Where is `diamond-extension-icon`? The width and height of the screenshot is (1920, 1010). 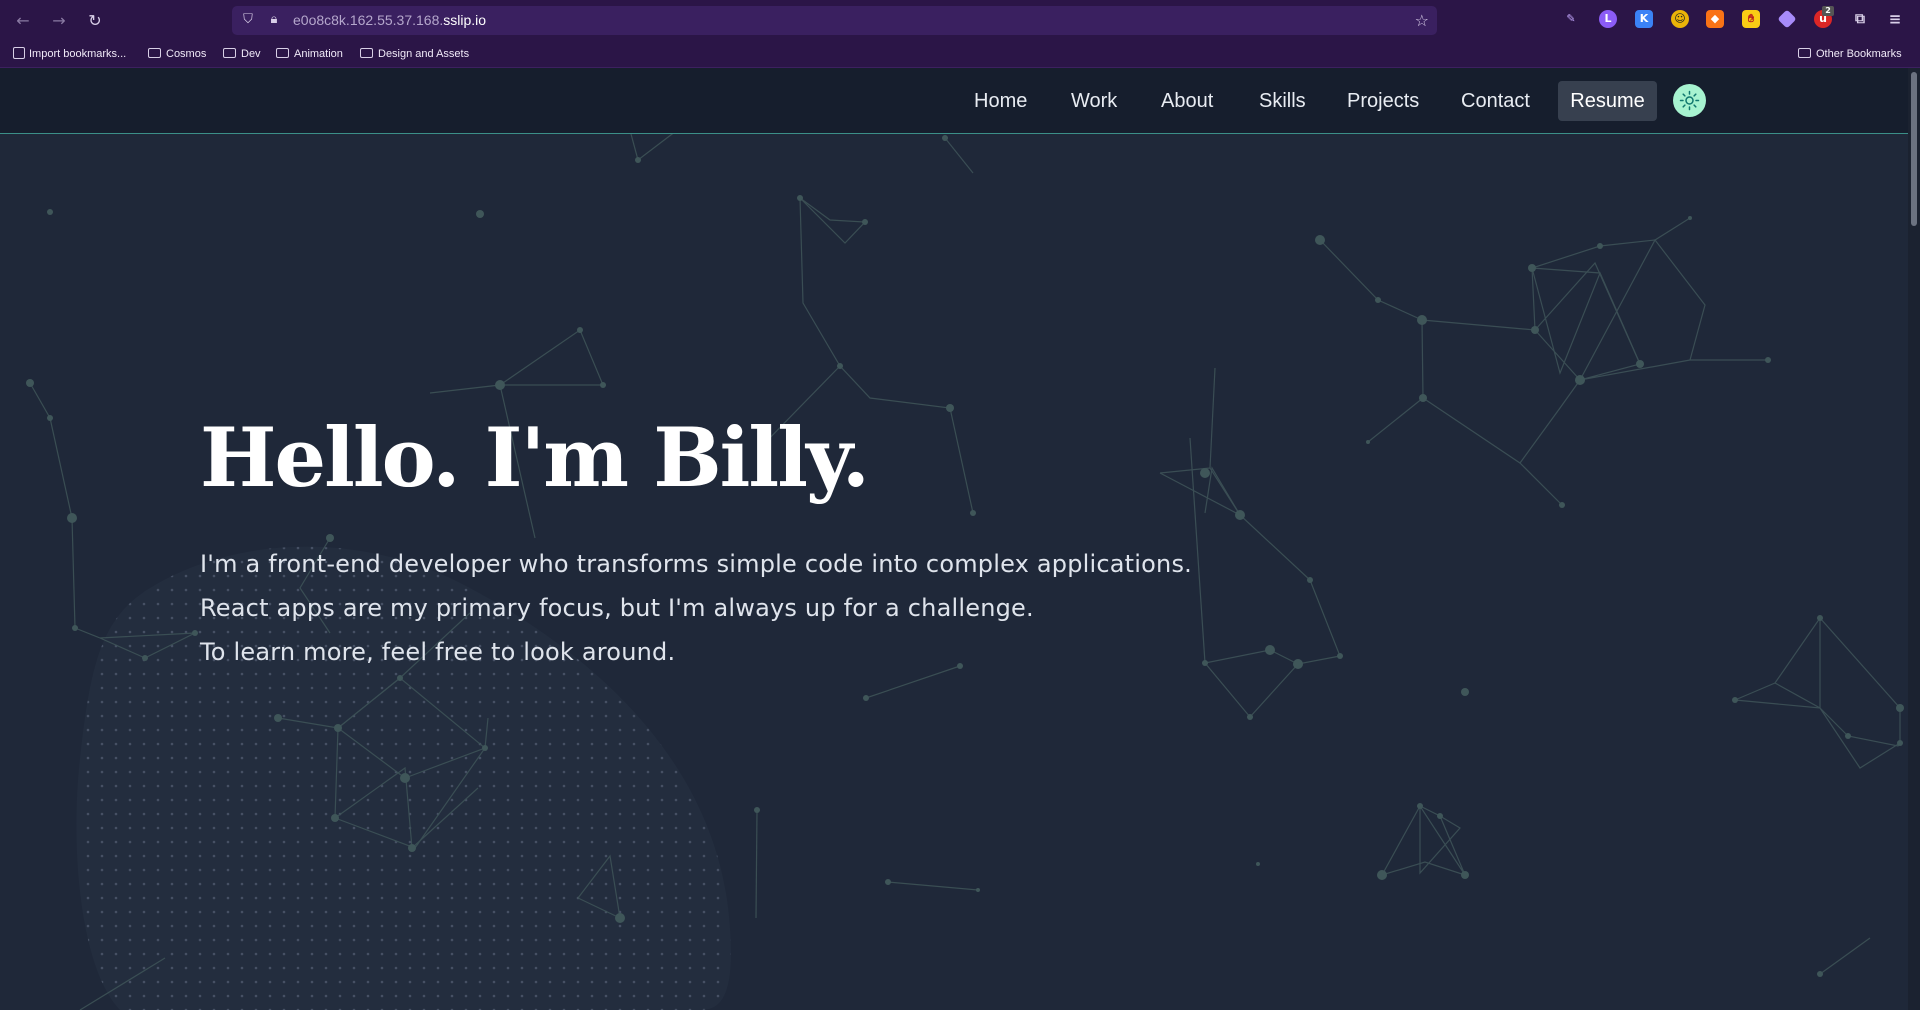 diamond-extension-icon is located at coordinates (1787, 19).